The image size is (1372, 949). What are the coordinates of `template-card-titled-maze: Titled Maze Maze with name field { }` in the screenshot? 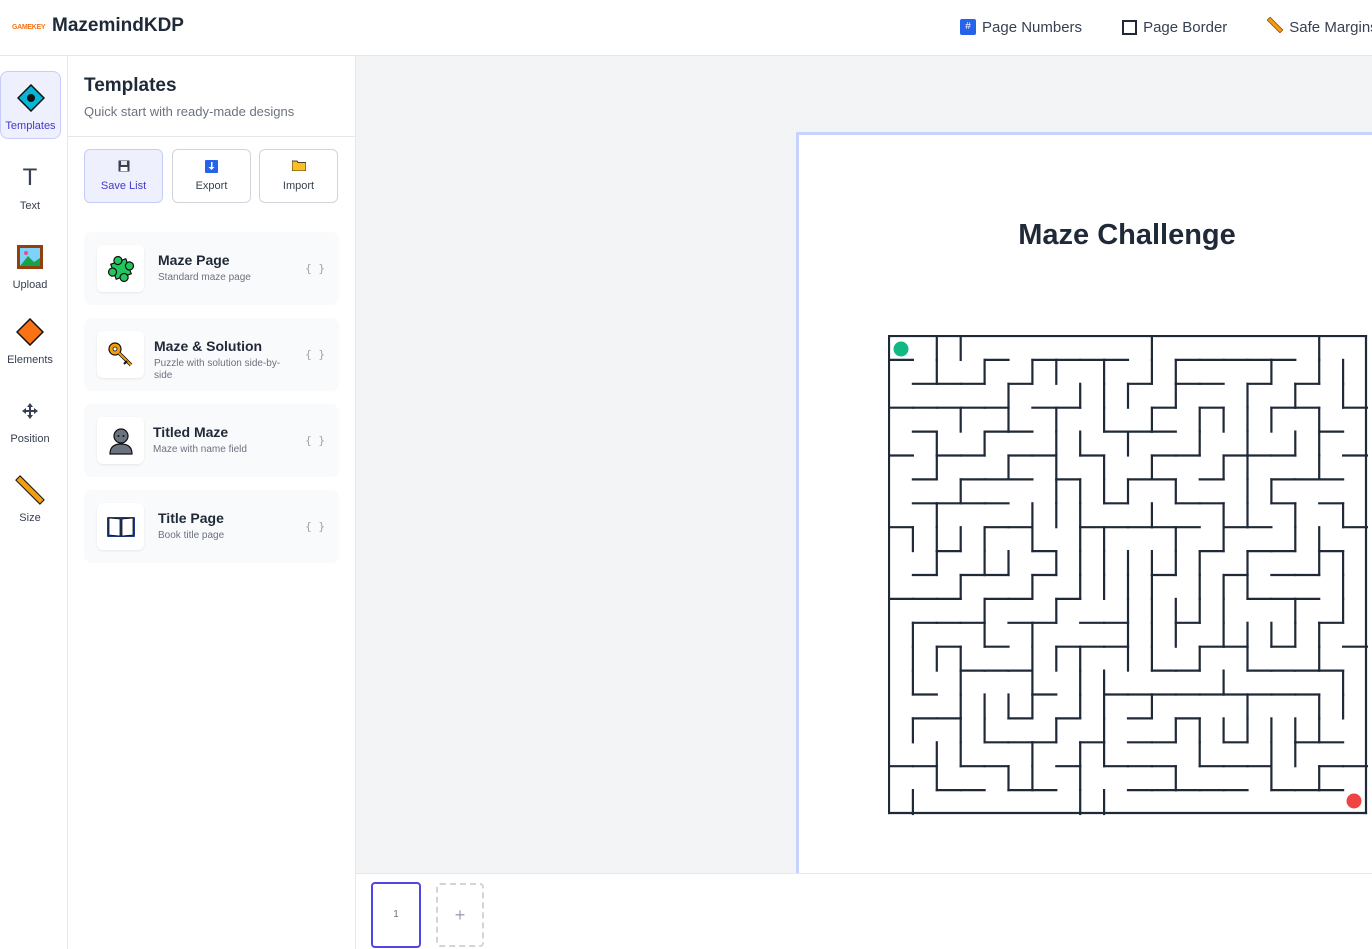 It's located at (211, 440).